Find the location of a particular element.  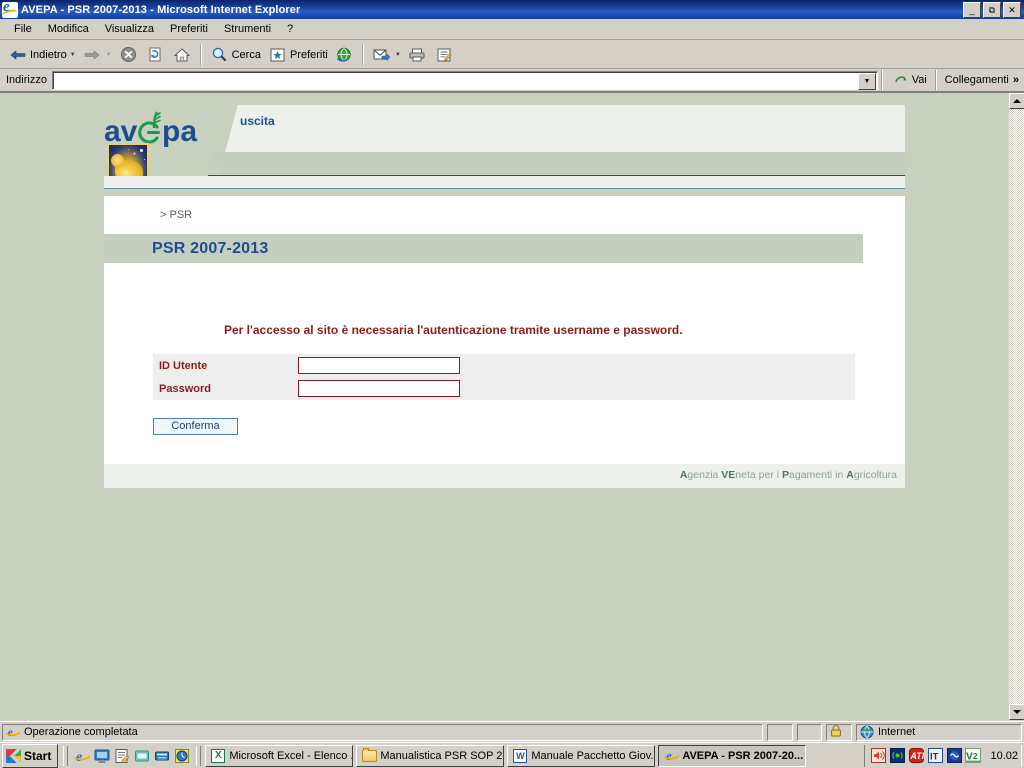

svg-text: ATI is located at coordinates (916, 756).